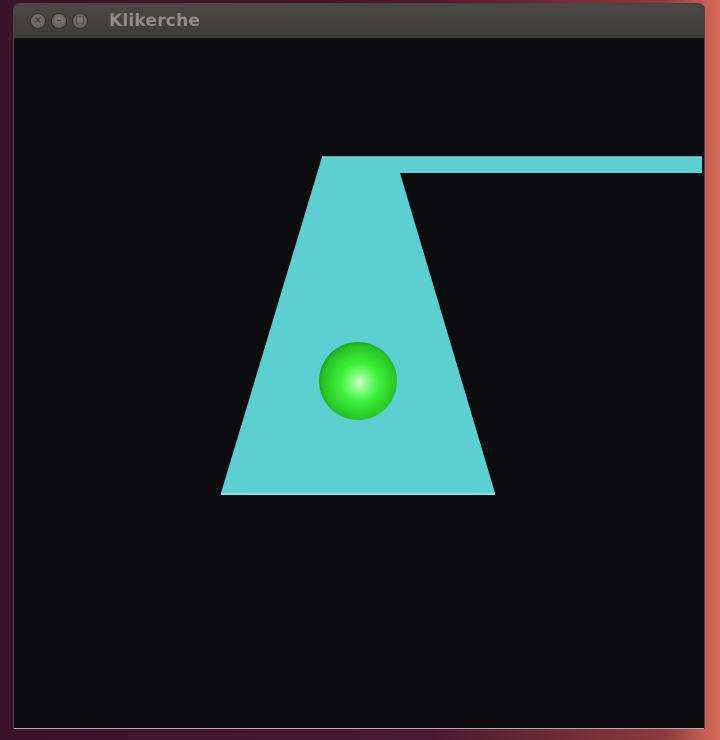 This screenshot has width=720, height=740. What do you see at coordinates (155, 21) in the screenshot?
I see `window-title: Klikerche` at bounding box center [155, 21].